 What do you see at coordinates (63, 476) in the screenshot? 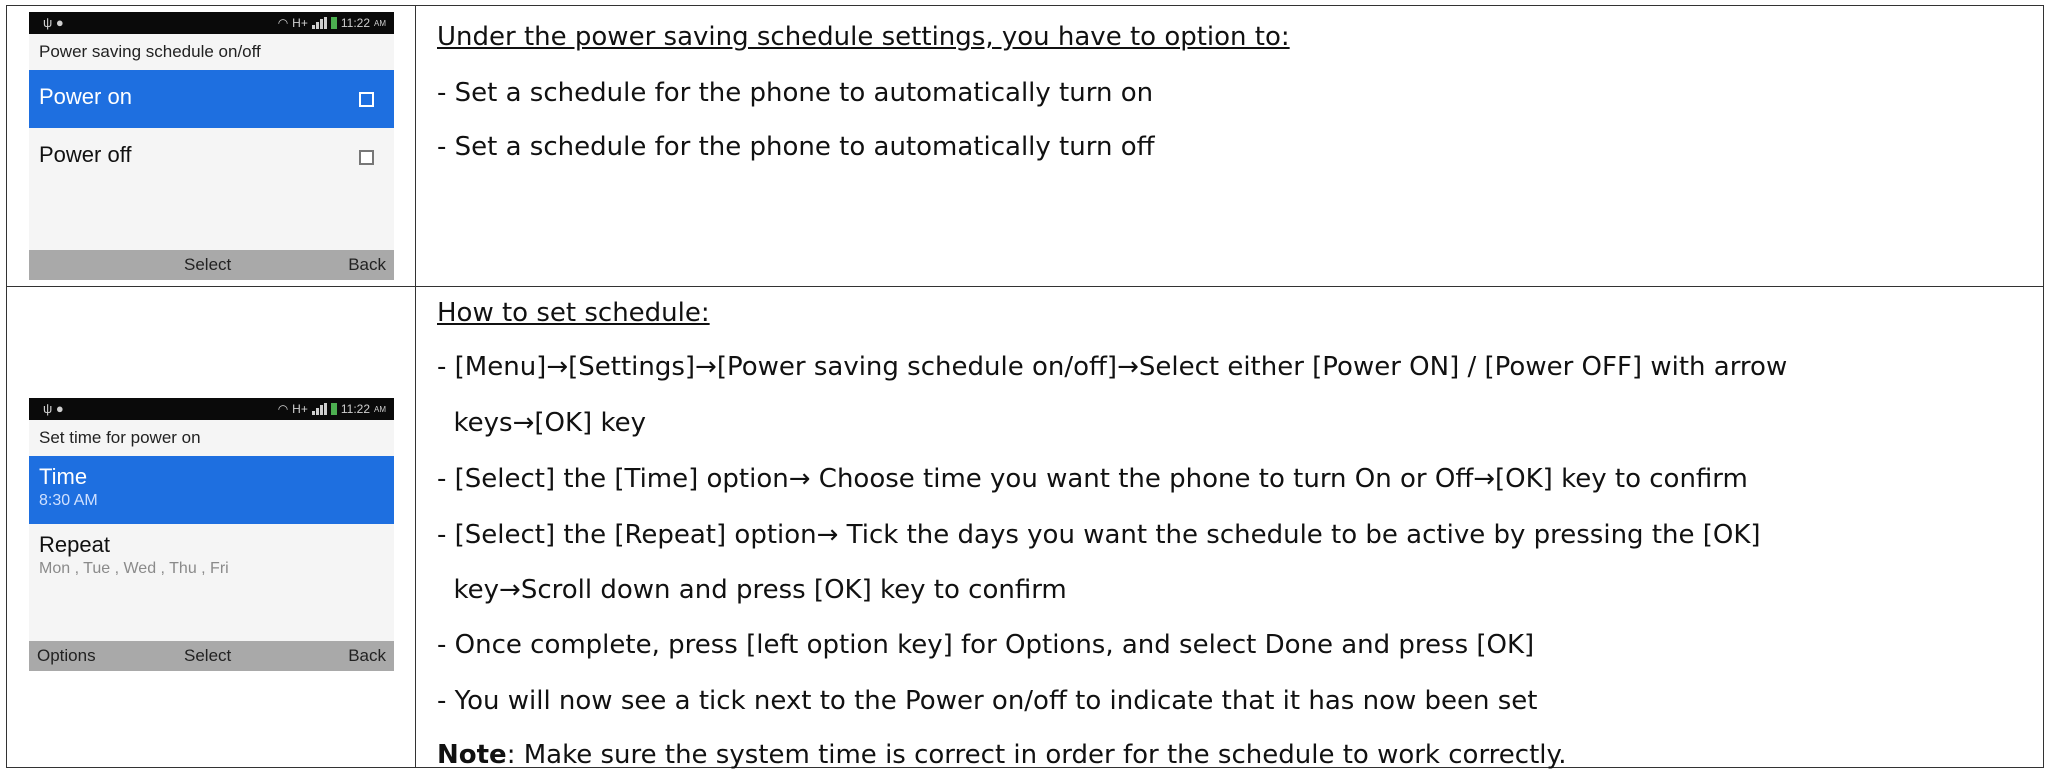
I see `menu-item-label: Time` at bounding box center [63, 476].